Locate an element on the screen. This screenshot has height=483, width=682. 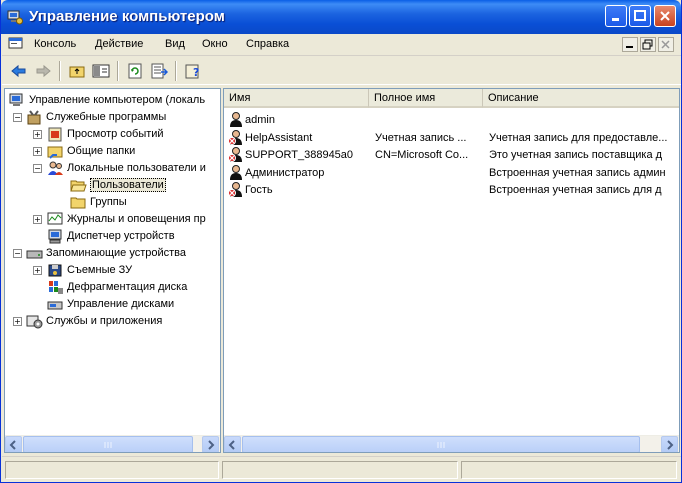
table-row: admin is located at coordinates (451, 120).